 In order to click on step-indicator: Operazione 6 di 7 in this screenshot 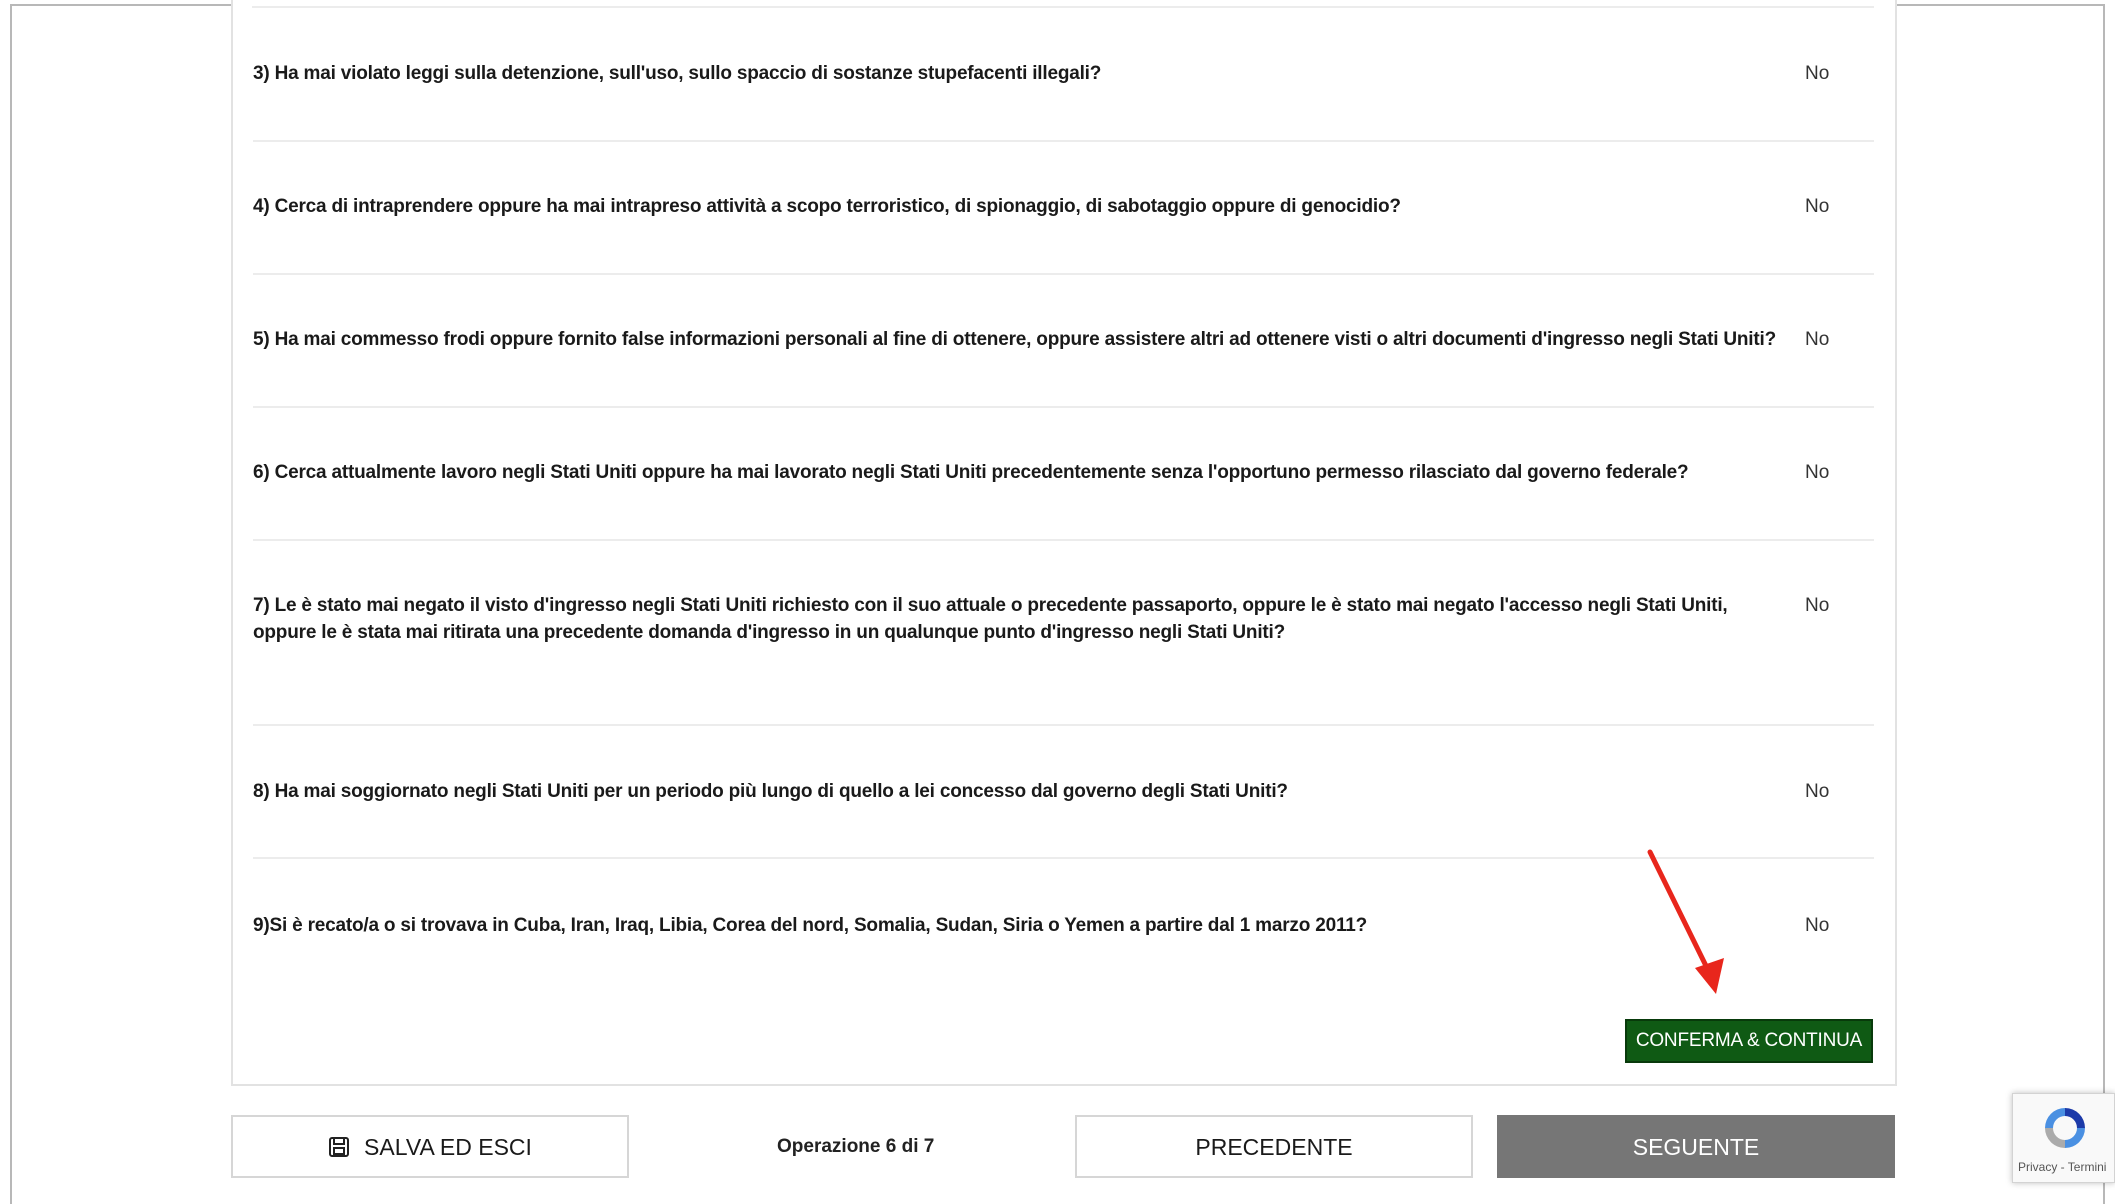, I will do `click(856, 1146)`.